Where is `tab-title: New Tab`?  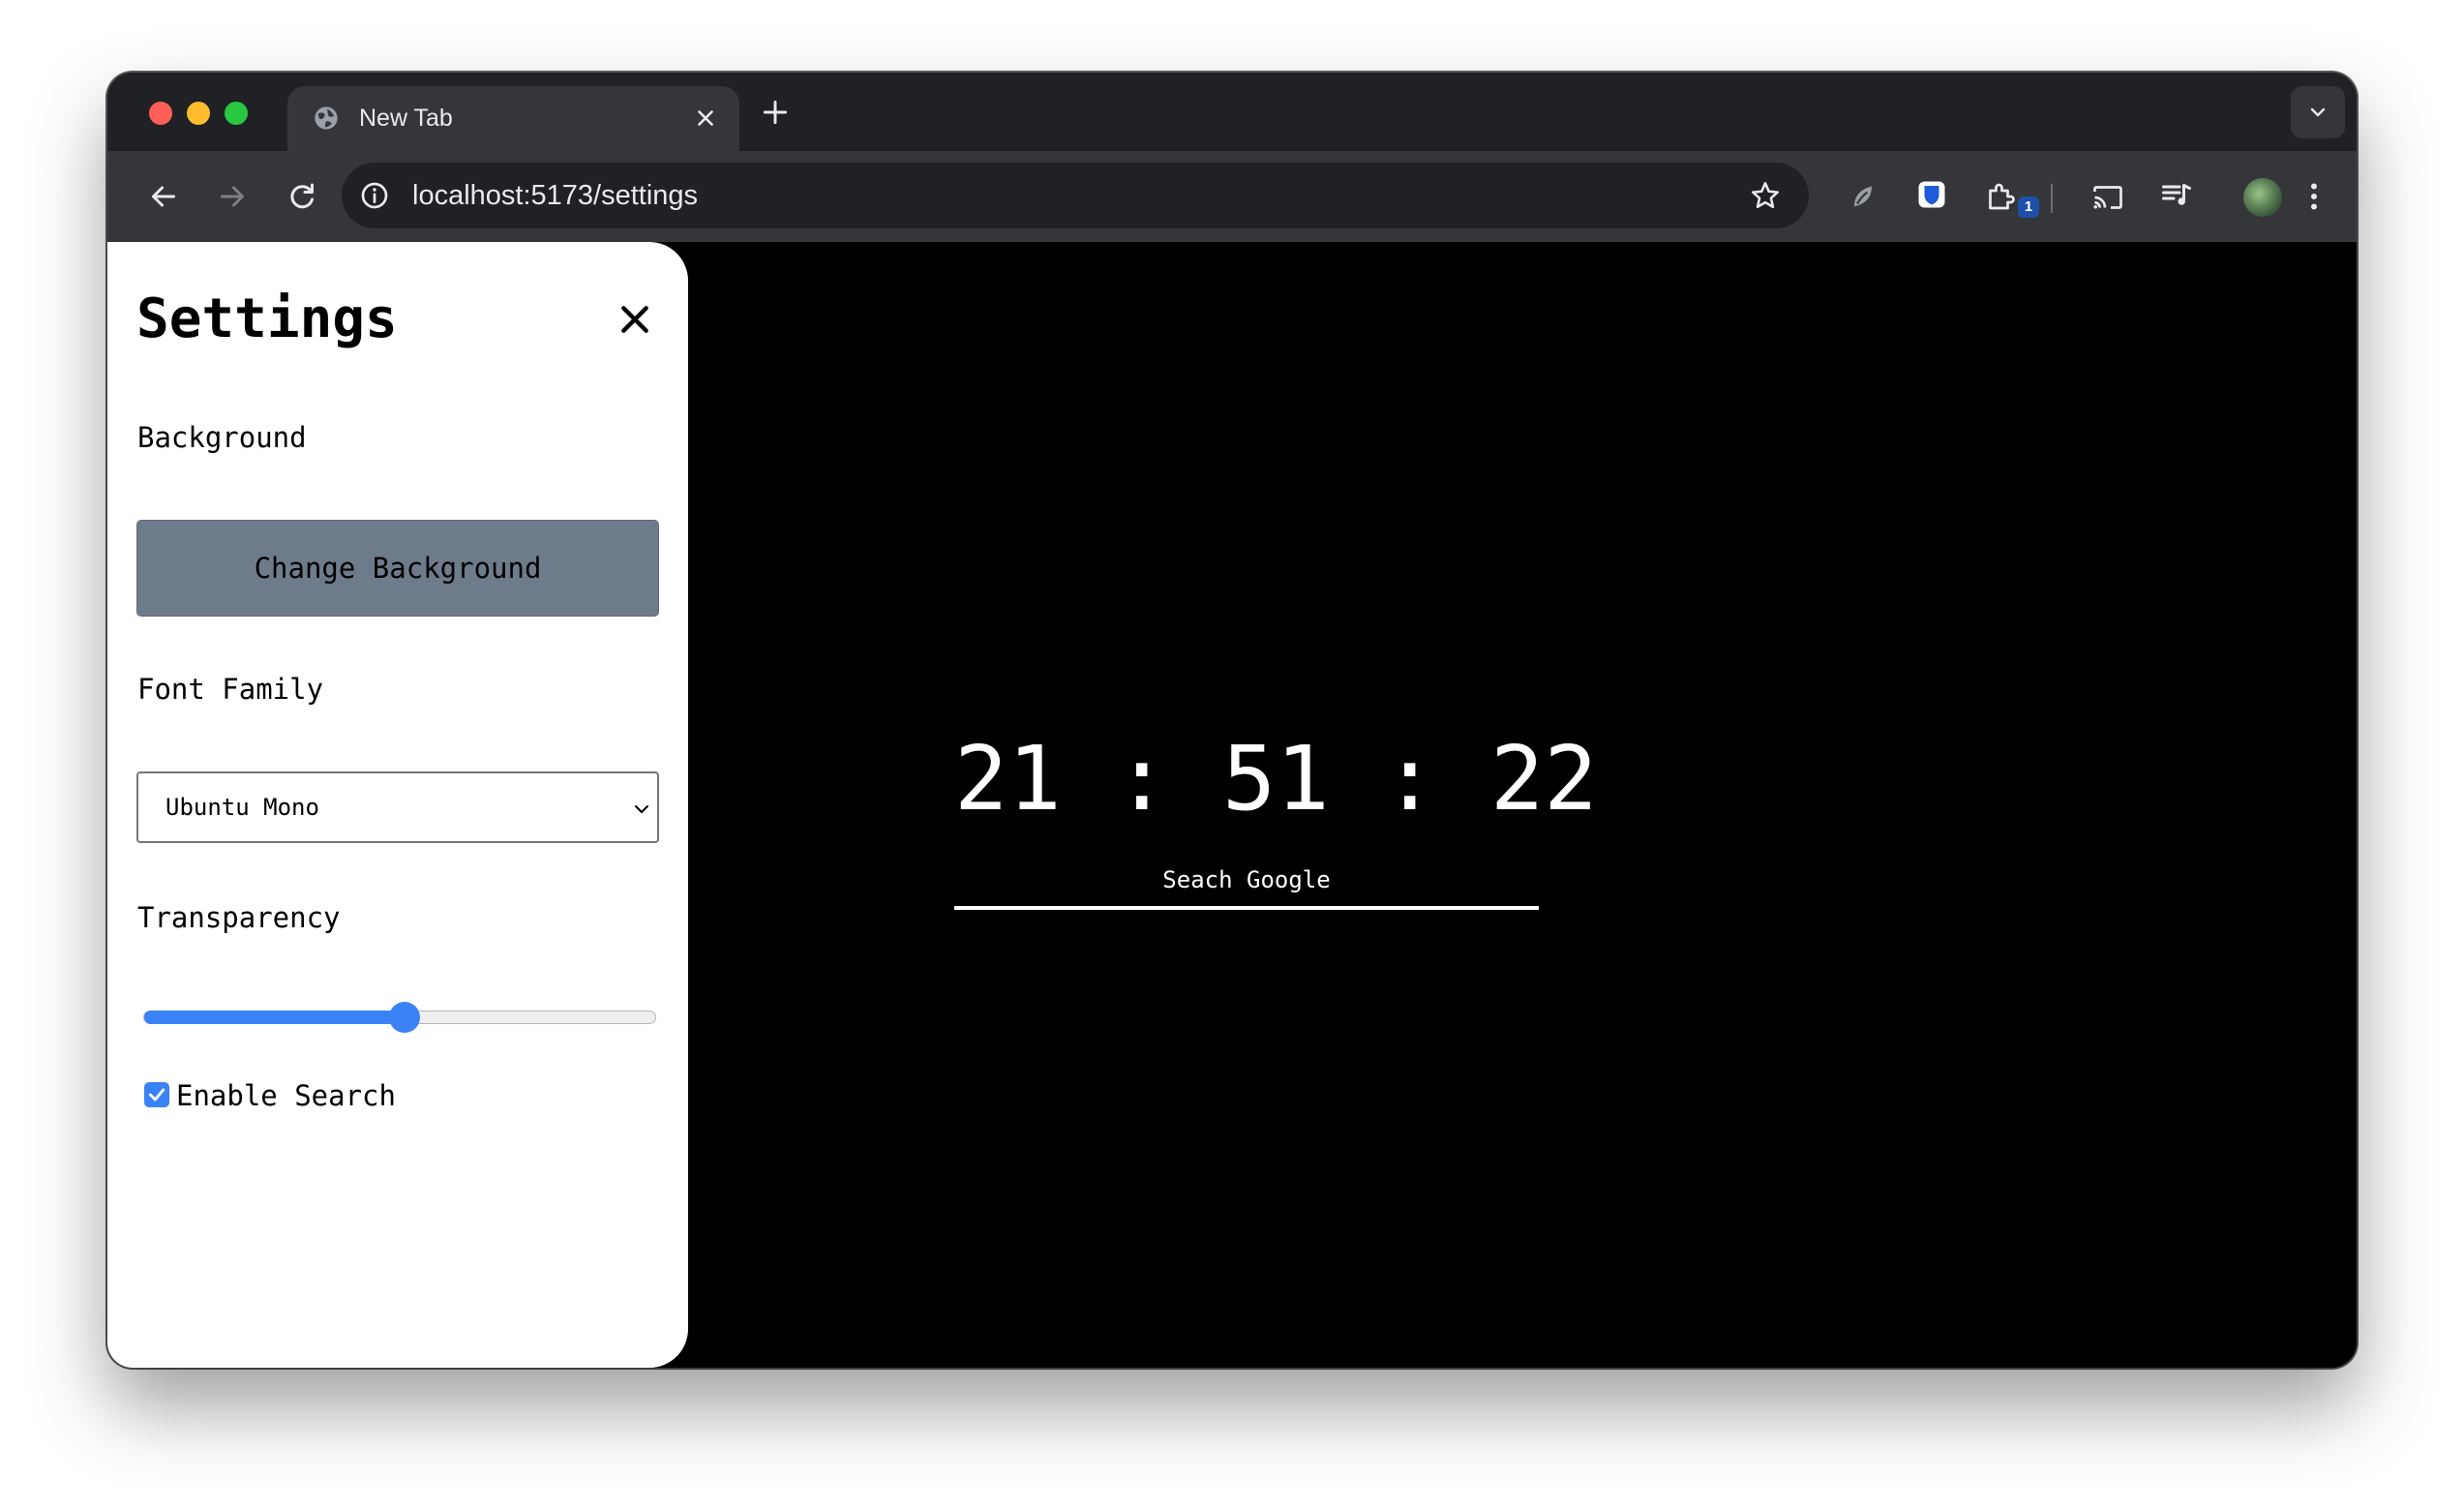 tab-title: New Tab is located at coordinates (406, 118).